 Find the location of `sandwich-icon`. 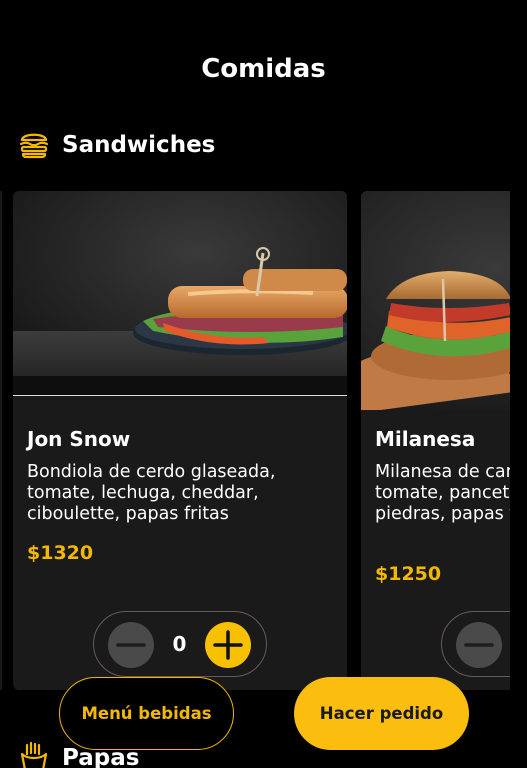

sandwich-icon is located at coordinates (34, 145).